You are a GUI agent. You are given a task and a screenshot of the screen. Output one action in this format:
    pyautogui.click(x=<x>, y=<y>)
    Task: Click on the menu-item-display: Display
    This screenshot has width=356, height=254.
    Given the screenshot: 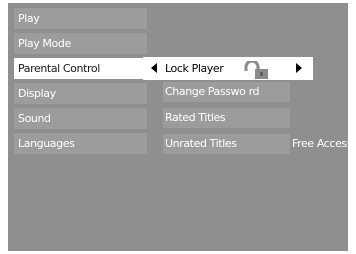 What is the action you would take?
    pyautogui.click(x=80, y=93)
    